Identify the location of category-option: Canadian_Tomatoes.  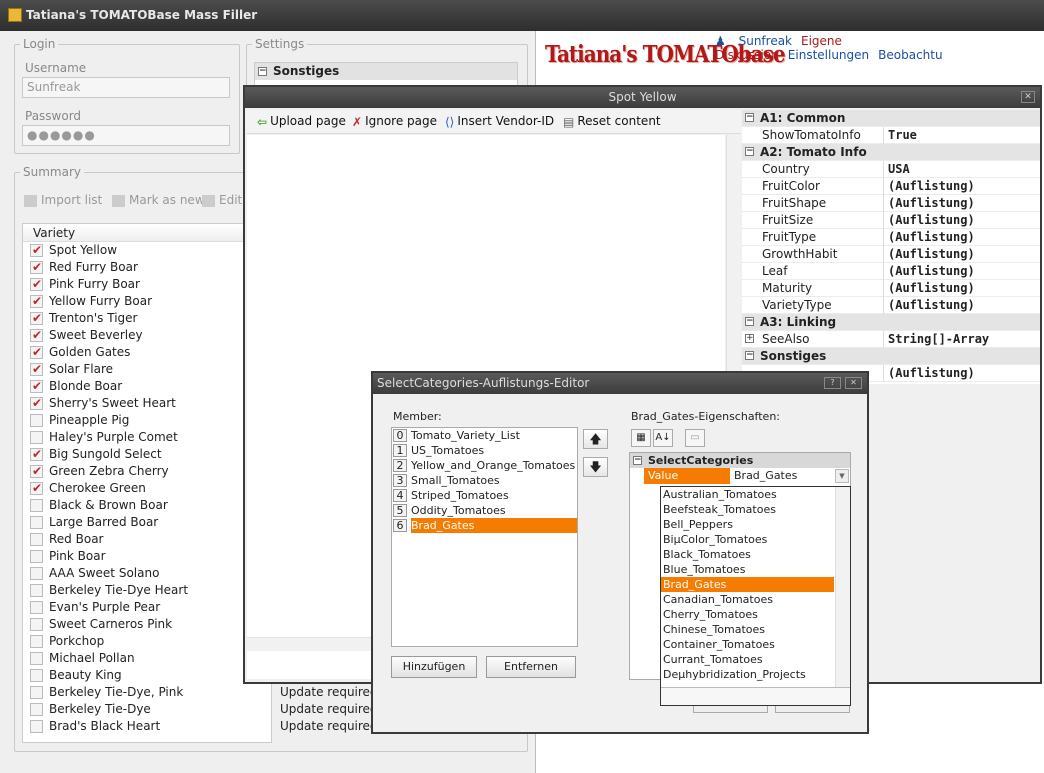
(747, 599).